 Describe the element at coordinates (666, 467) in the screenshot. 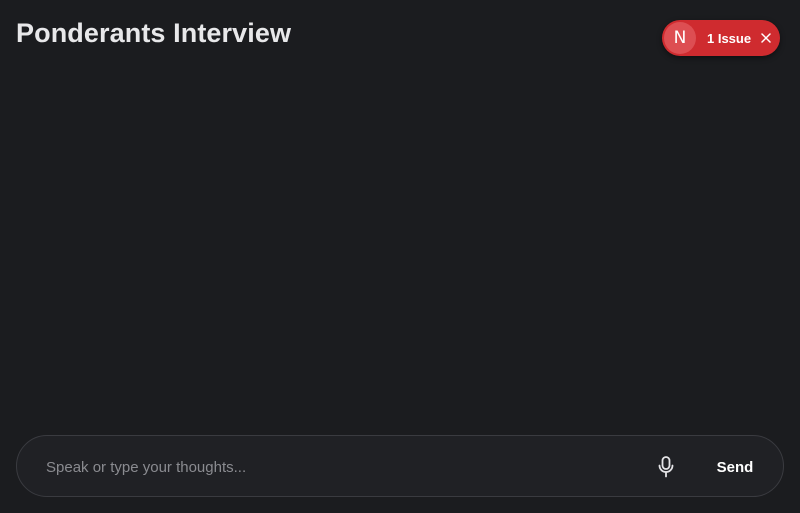

I see `microphone-icon` at that location.